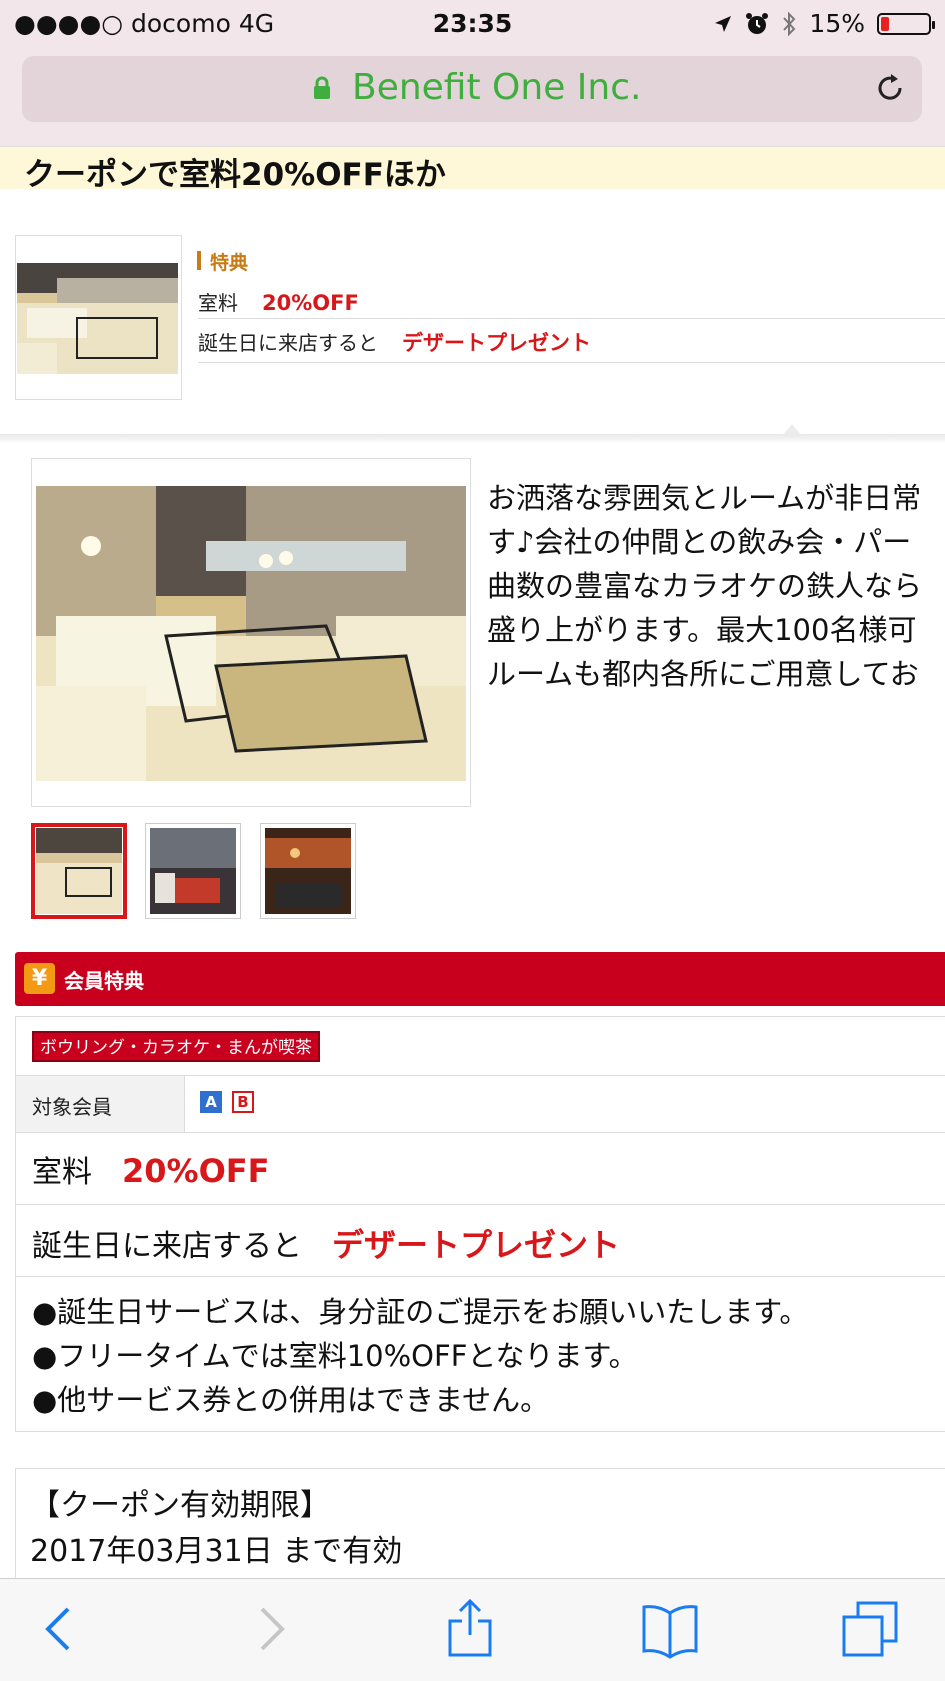  I want to click on tabs-icon, so click(870, 1629).